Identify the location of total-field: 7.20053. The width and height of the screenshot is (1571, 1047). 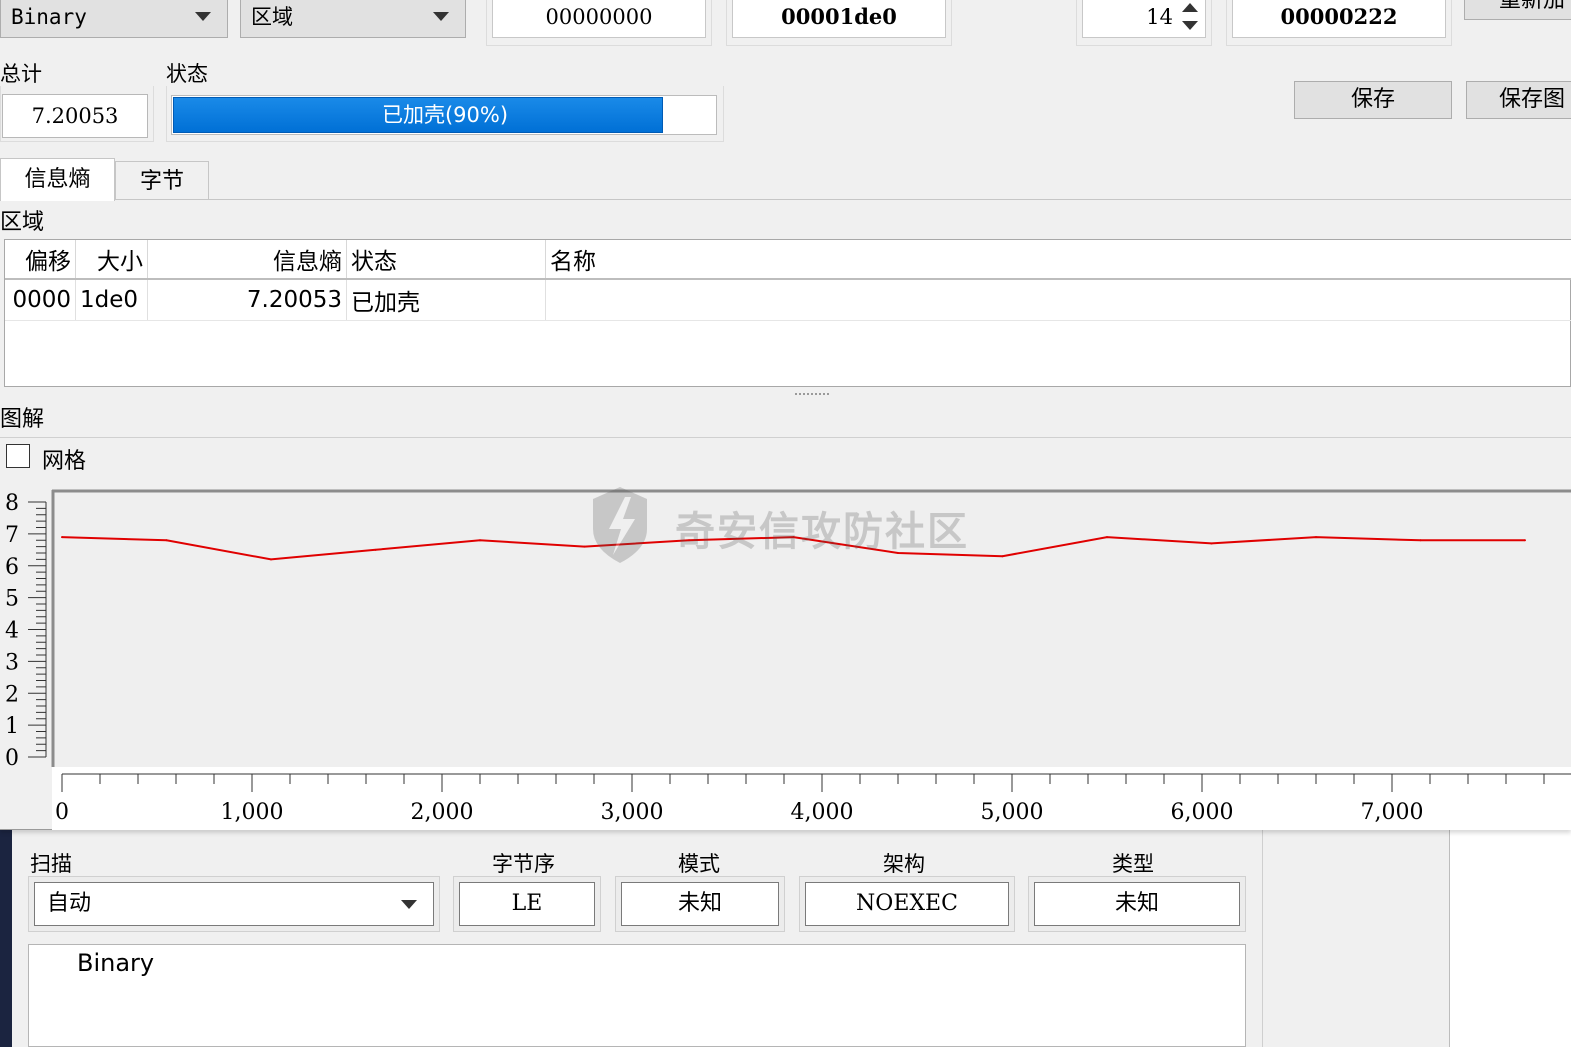
(75, 116).